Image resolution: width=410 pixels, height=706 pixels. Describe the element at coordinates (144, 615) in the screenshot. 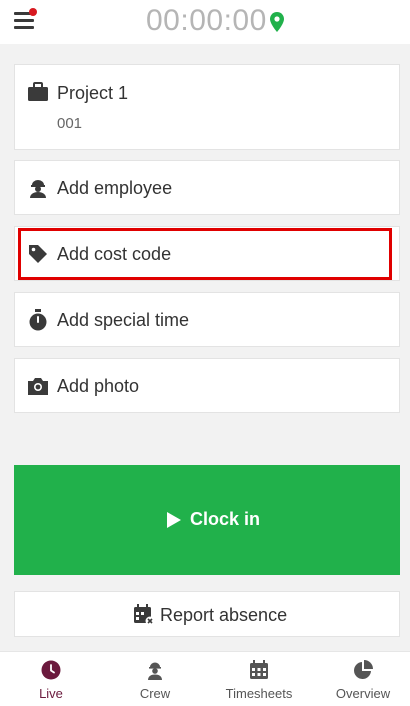

I see `calendar-cancel-icon` at that location.